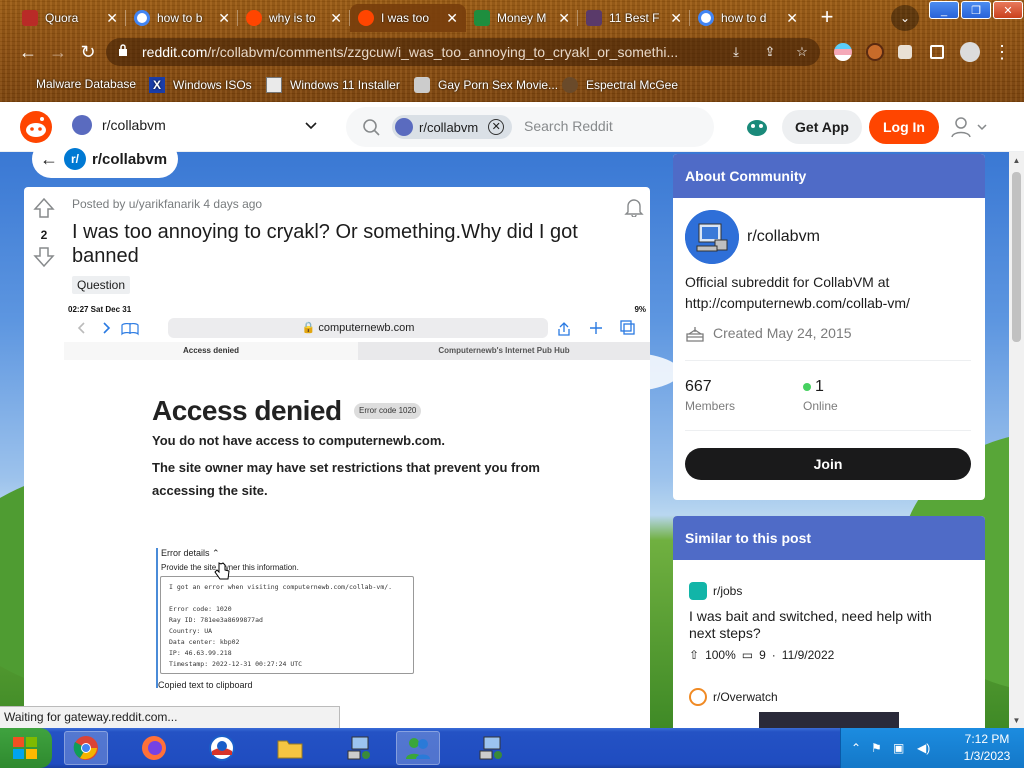 The image size is (1024, 768). What do you see at coordinates (634, 207) in the screenshot?
I see `notification-bell-icon` at bounding box center [634, 207].